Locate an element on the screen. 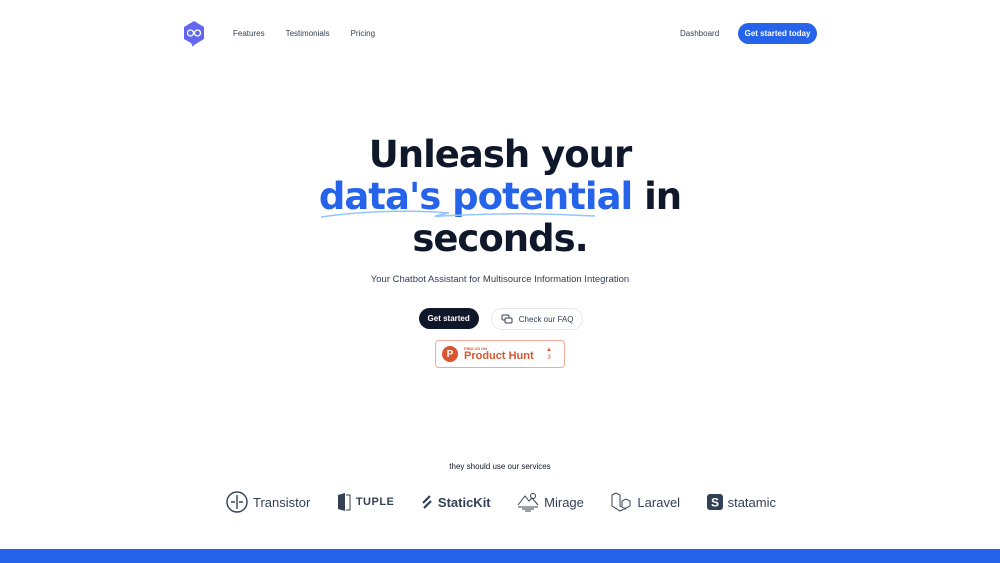 This screenshot has height=563, width=1000. upvote-count: ▲ 3 is located at coordinates (549, 354).